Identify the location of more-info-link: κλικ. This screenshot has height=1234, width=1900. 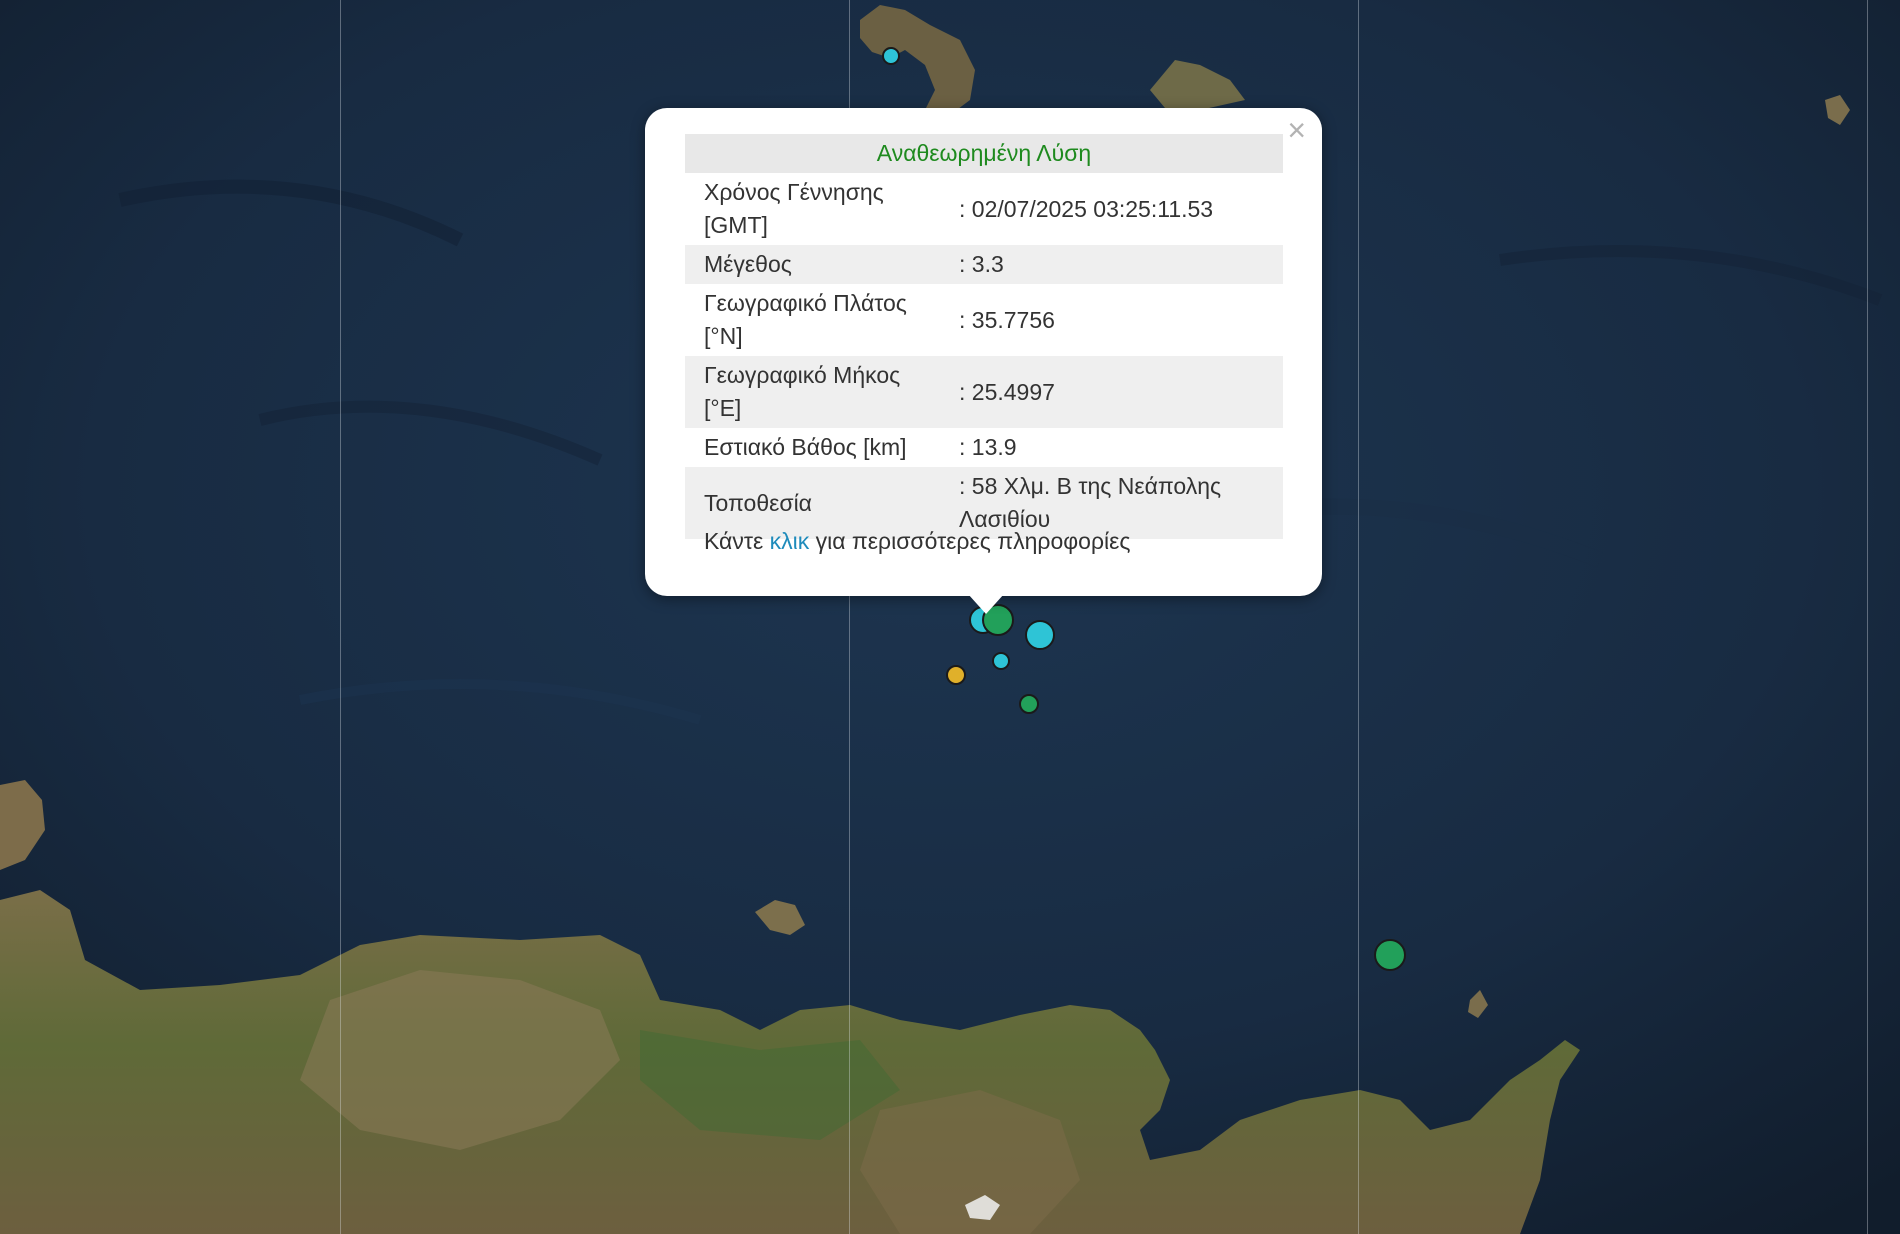
(790, 541).